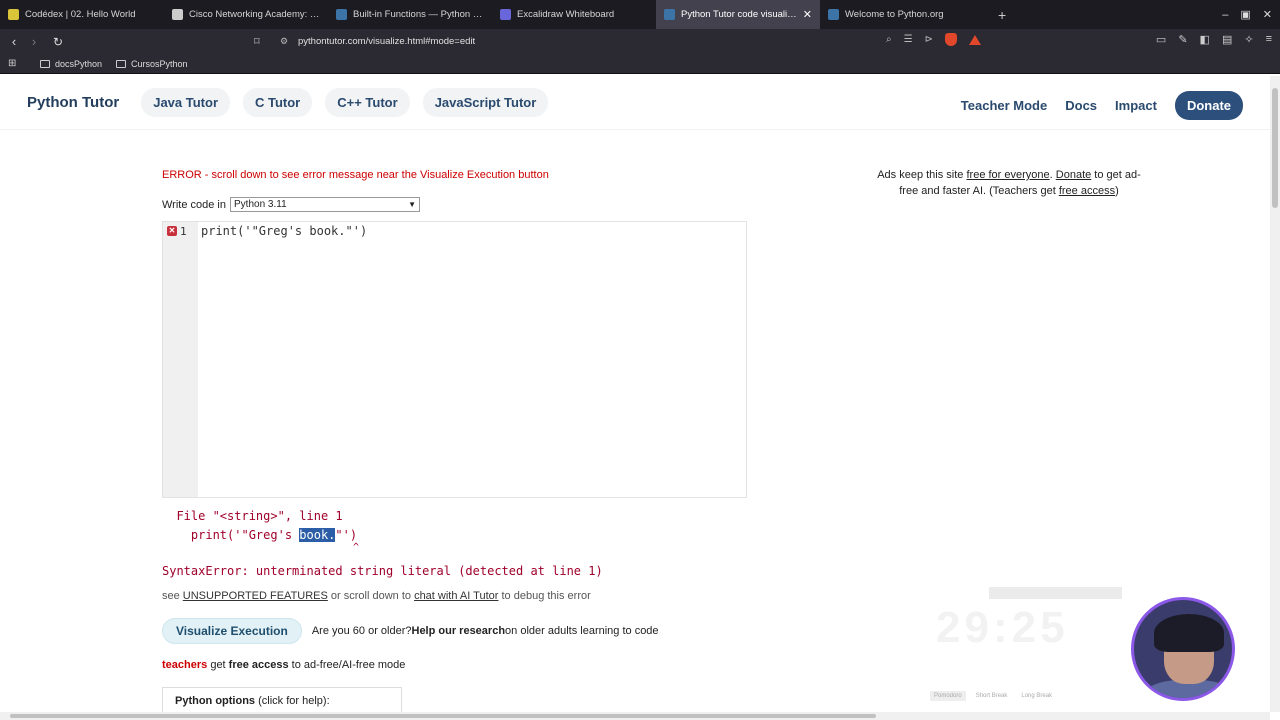 The image size is (1280, 720). Describe the element at coordinates (1117, 191) in the screenshot. I see `ads-text: )` at that location.